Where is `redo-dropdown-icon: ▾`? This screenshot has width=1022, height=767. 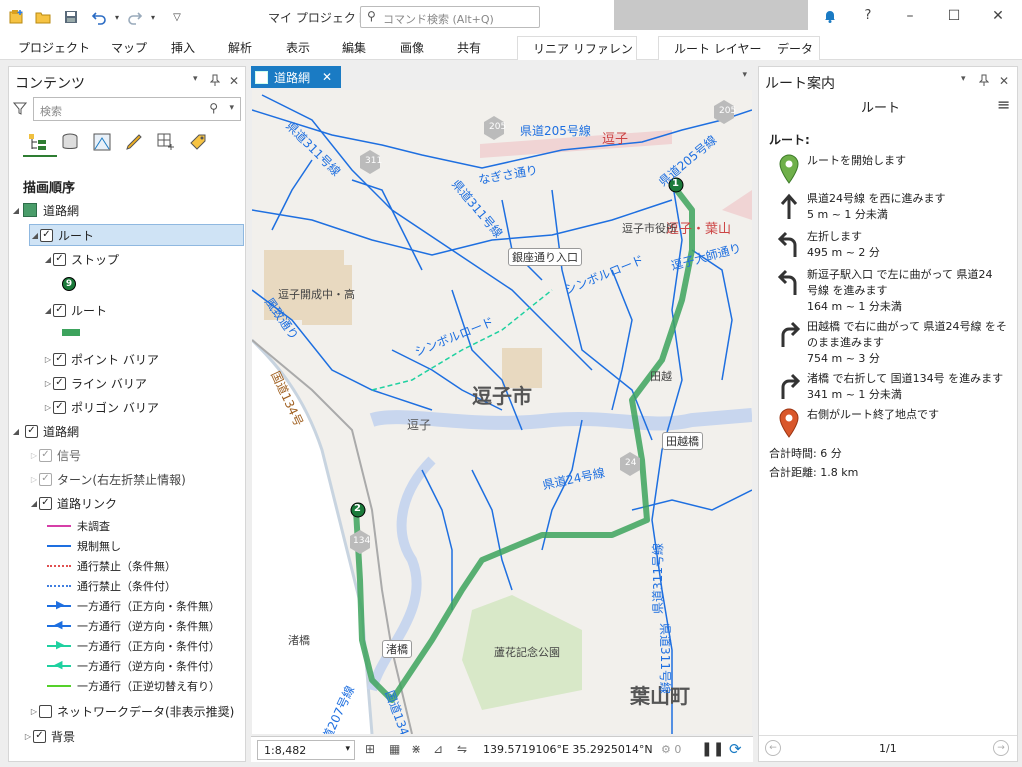 redo-dropdown-icon: ▾ is located at coordinates (153, 17).